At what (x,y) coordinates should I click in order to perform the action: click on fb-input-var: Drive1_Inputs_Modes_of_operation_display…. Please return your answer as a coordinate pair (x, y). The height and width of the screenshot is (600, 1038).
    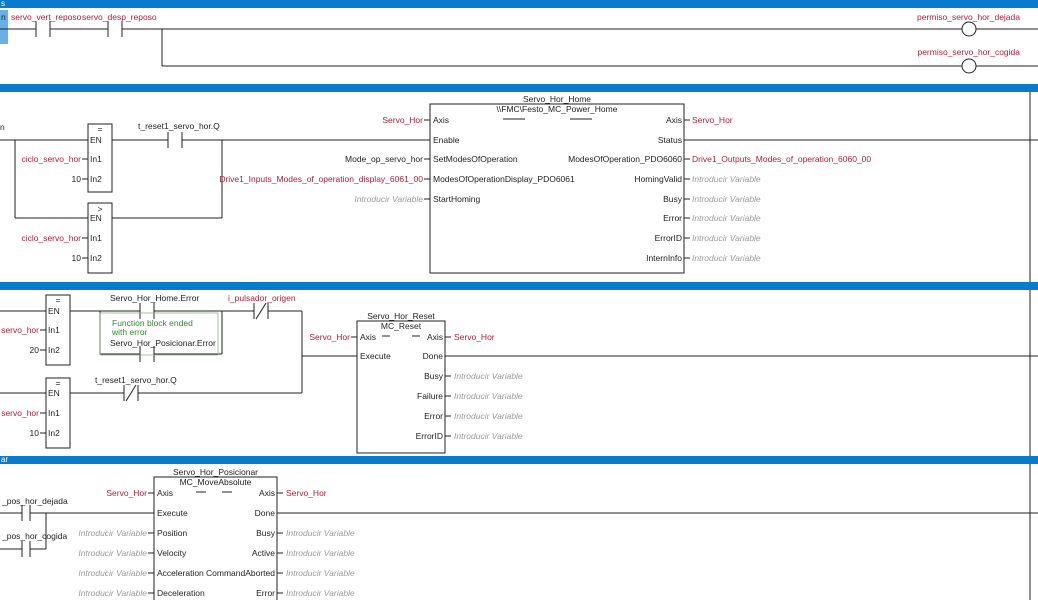
    Looking at the image, I should click on (311, 179).